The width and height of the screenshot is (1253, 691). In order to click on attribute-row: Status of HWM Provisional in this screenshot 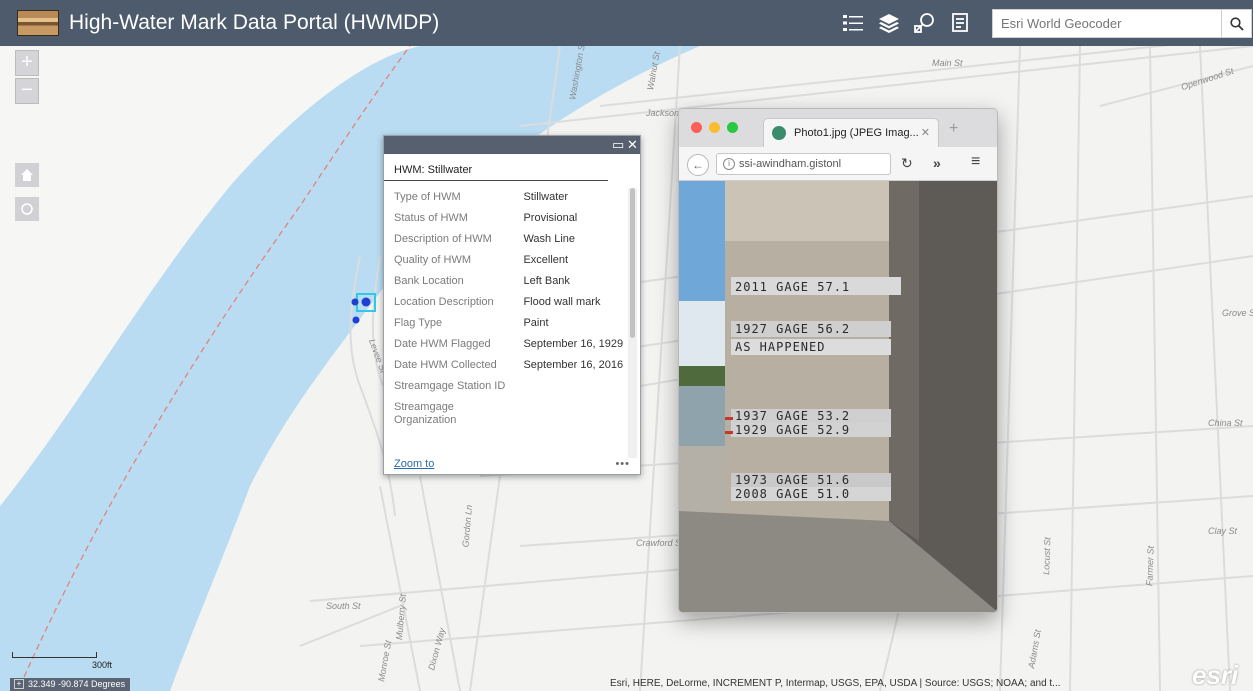, I will do `click(486, 218)`.